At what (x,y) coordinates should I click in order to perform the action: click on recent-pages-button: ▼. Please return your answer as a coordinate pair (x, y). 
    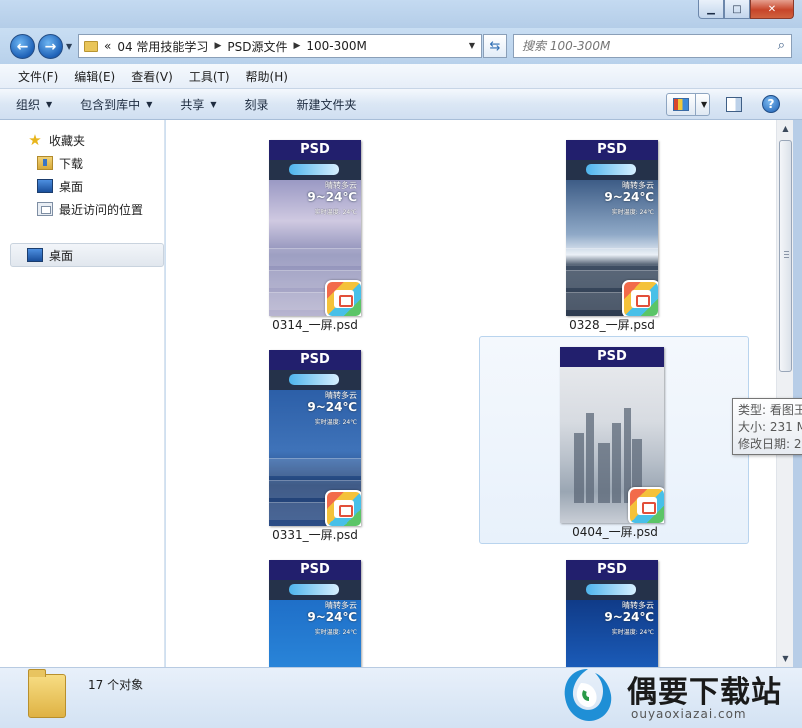
    Looking at the image, I should click on (69, 46).